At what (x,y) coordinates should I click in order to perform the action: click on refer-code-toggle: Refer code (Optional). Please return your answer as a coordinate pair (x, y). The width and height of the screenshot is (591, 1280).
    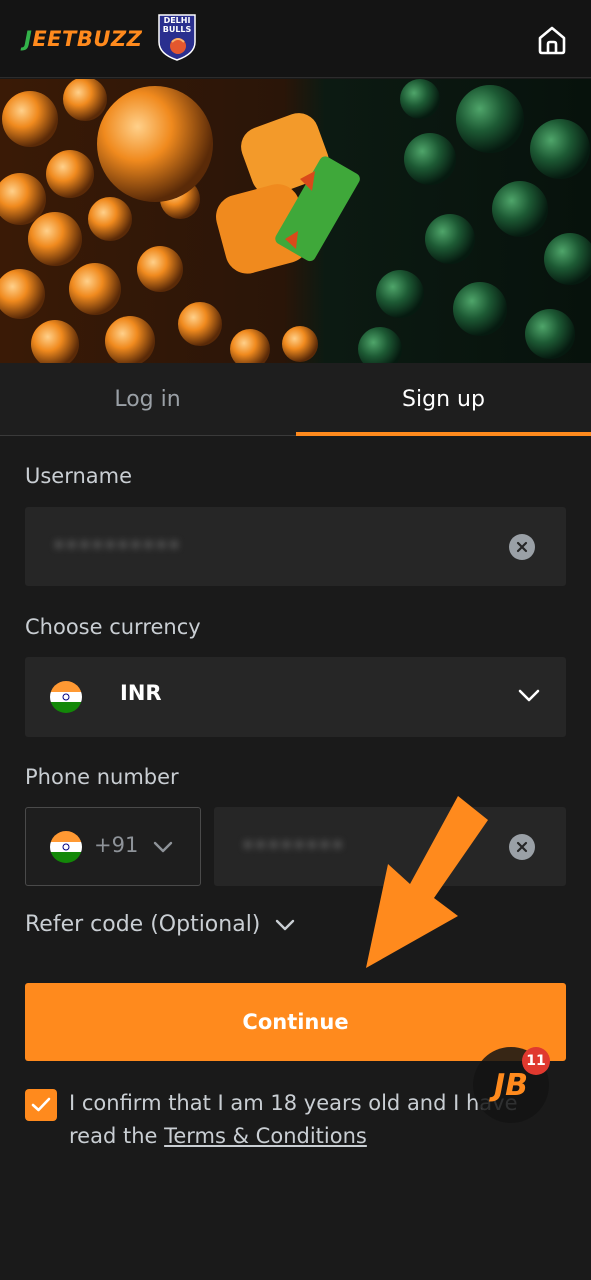
    Looking at the image, I should click on (160, 924).